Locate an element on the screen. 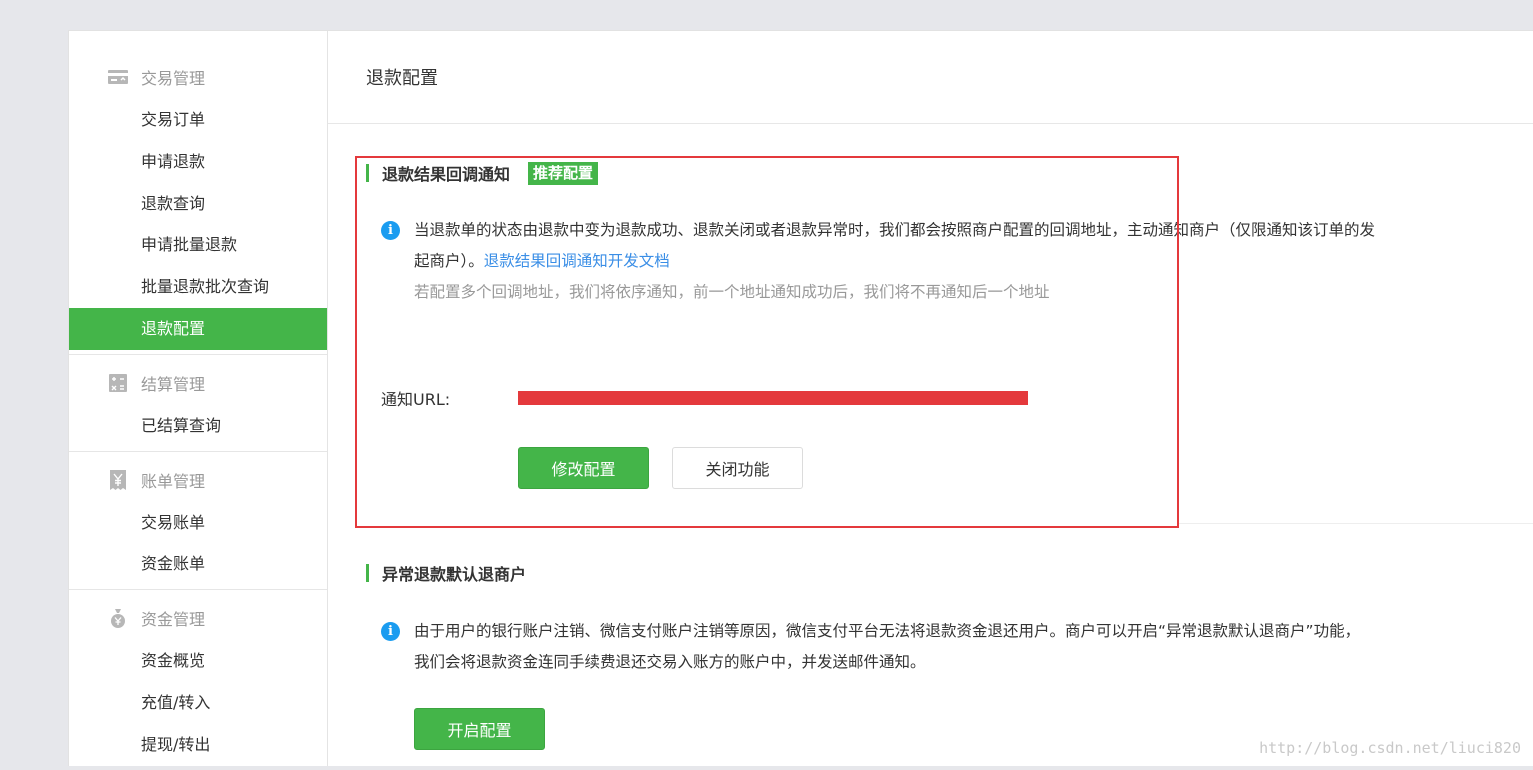 The width and height of the screenshot is (1533, 770). sidebar-item-fund-bill: 资金账单 is located at coordinates (198, 564).